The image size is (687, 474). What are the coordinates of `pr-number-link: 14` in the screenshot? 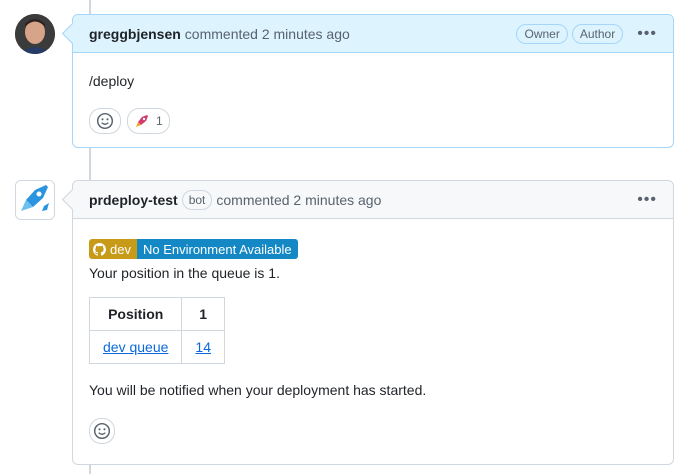 It's located at (203, 347).